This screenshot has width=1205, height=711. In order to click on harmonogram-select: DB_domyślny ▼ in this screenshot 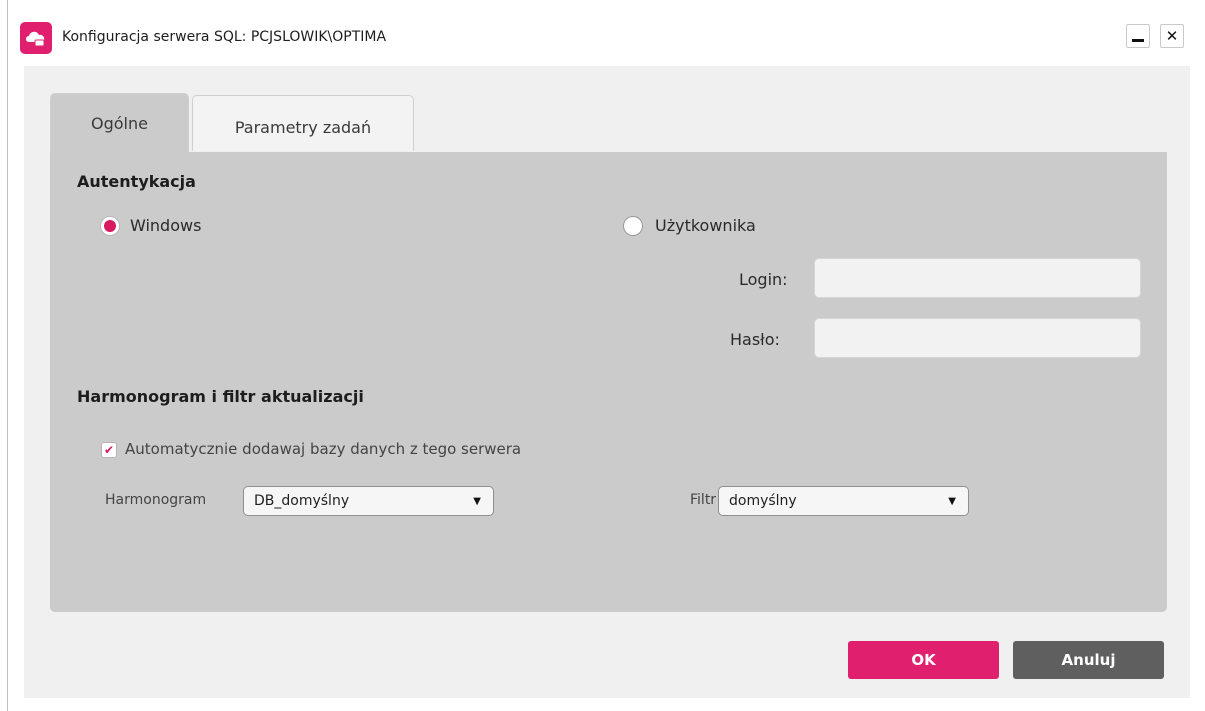, I will do `click(368, 501)`.